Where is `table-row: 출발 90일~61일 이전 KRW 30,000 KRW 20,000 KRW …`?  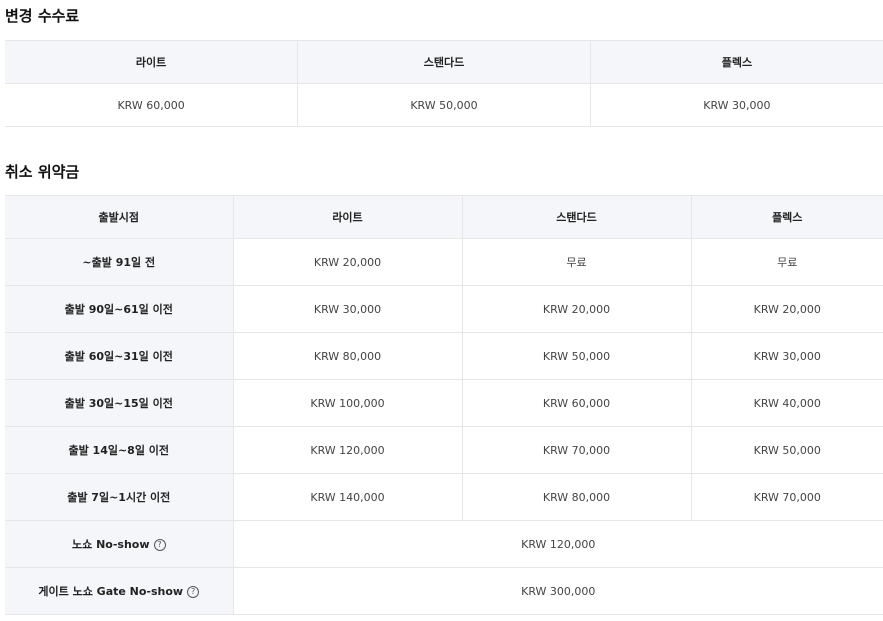 table-row: 출발 90일~61일 이전 KRW 30,000 KRW 20,000 KRW … is located at coordinates (444, 309).